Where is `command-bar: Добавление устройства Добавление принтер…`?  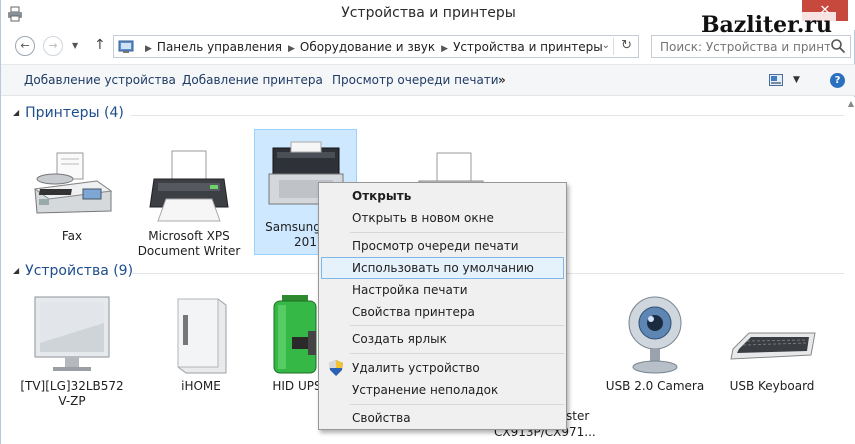 command-bar: Добавление устройства Добавление принтер… is located at coordinates (428, 80).